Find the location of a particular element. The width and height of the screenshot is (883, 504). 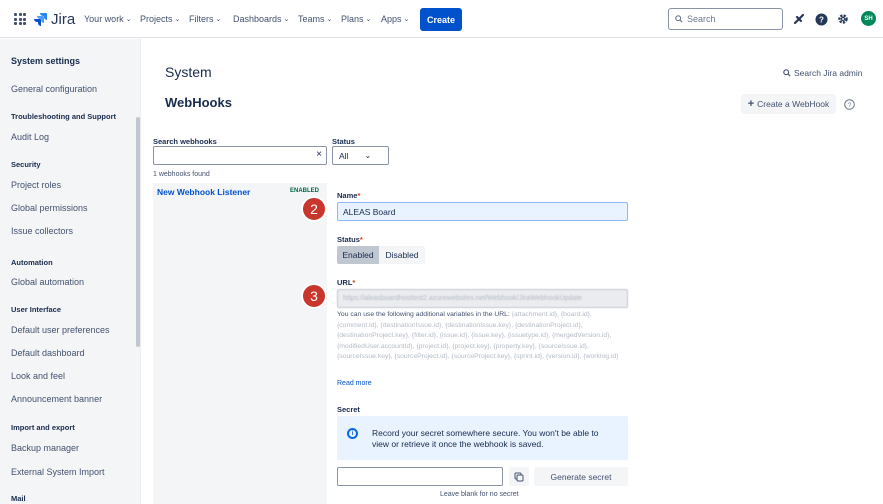

status-filter-label: Status is located at coordinates (343, 141).